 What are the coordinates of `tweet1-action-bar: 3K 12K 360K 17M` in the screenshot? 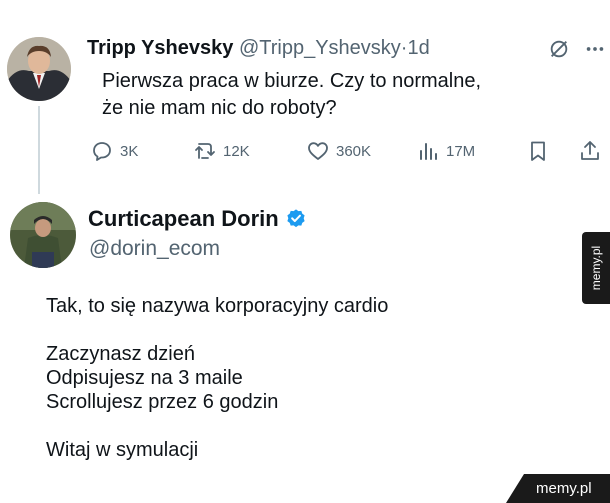 It's located at (305, 151).